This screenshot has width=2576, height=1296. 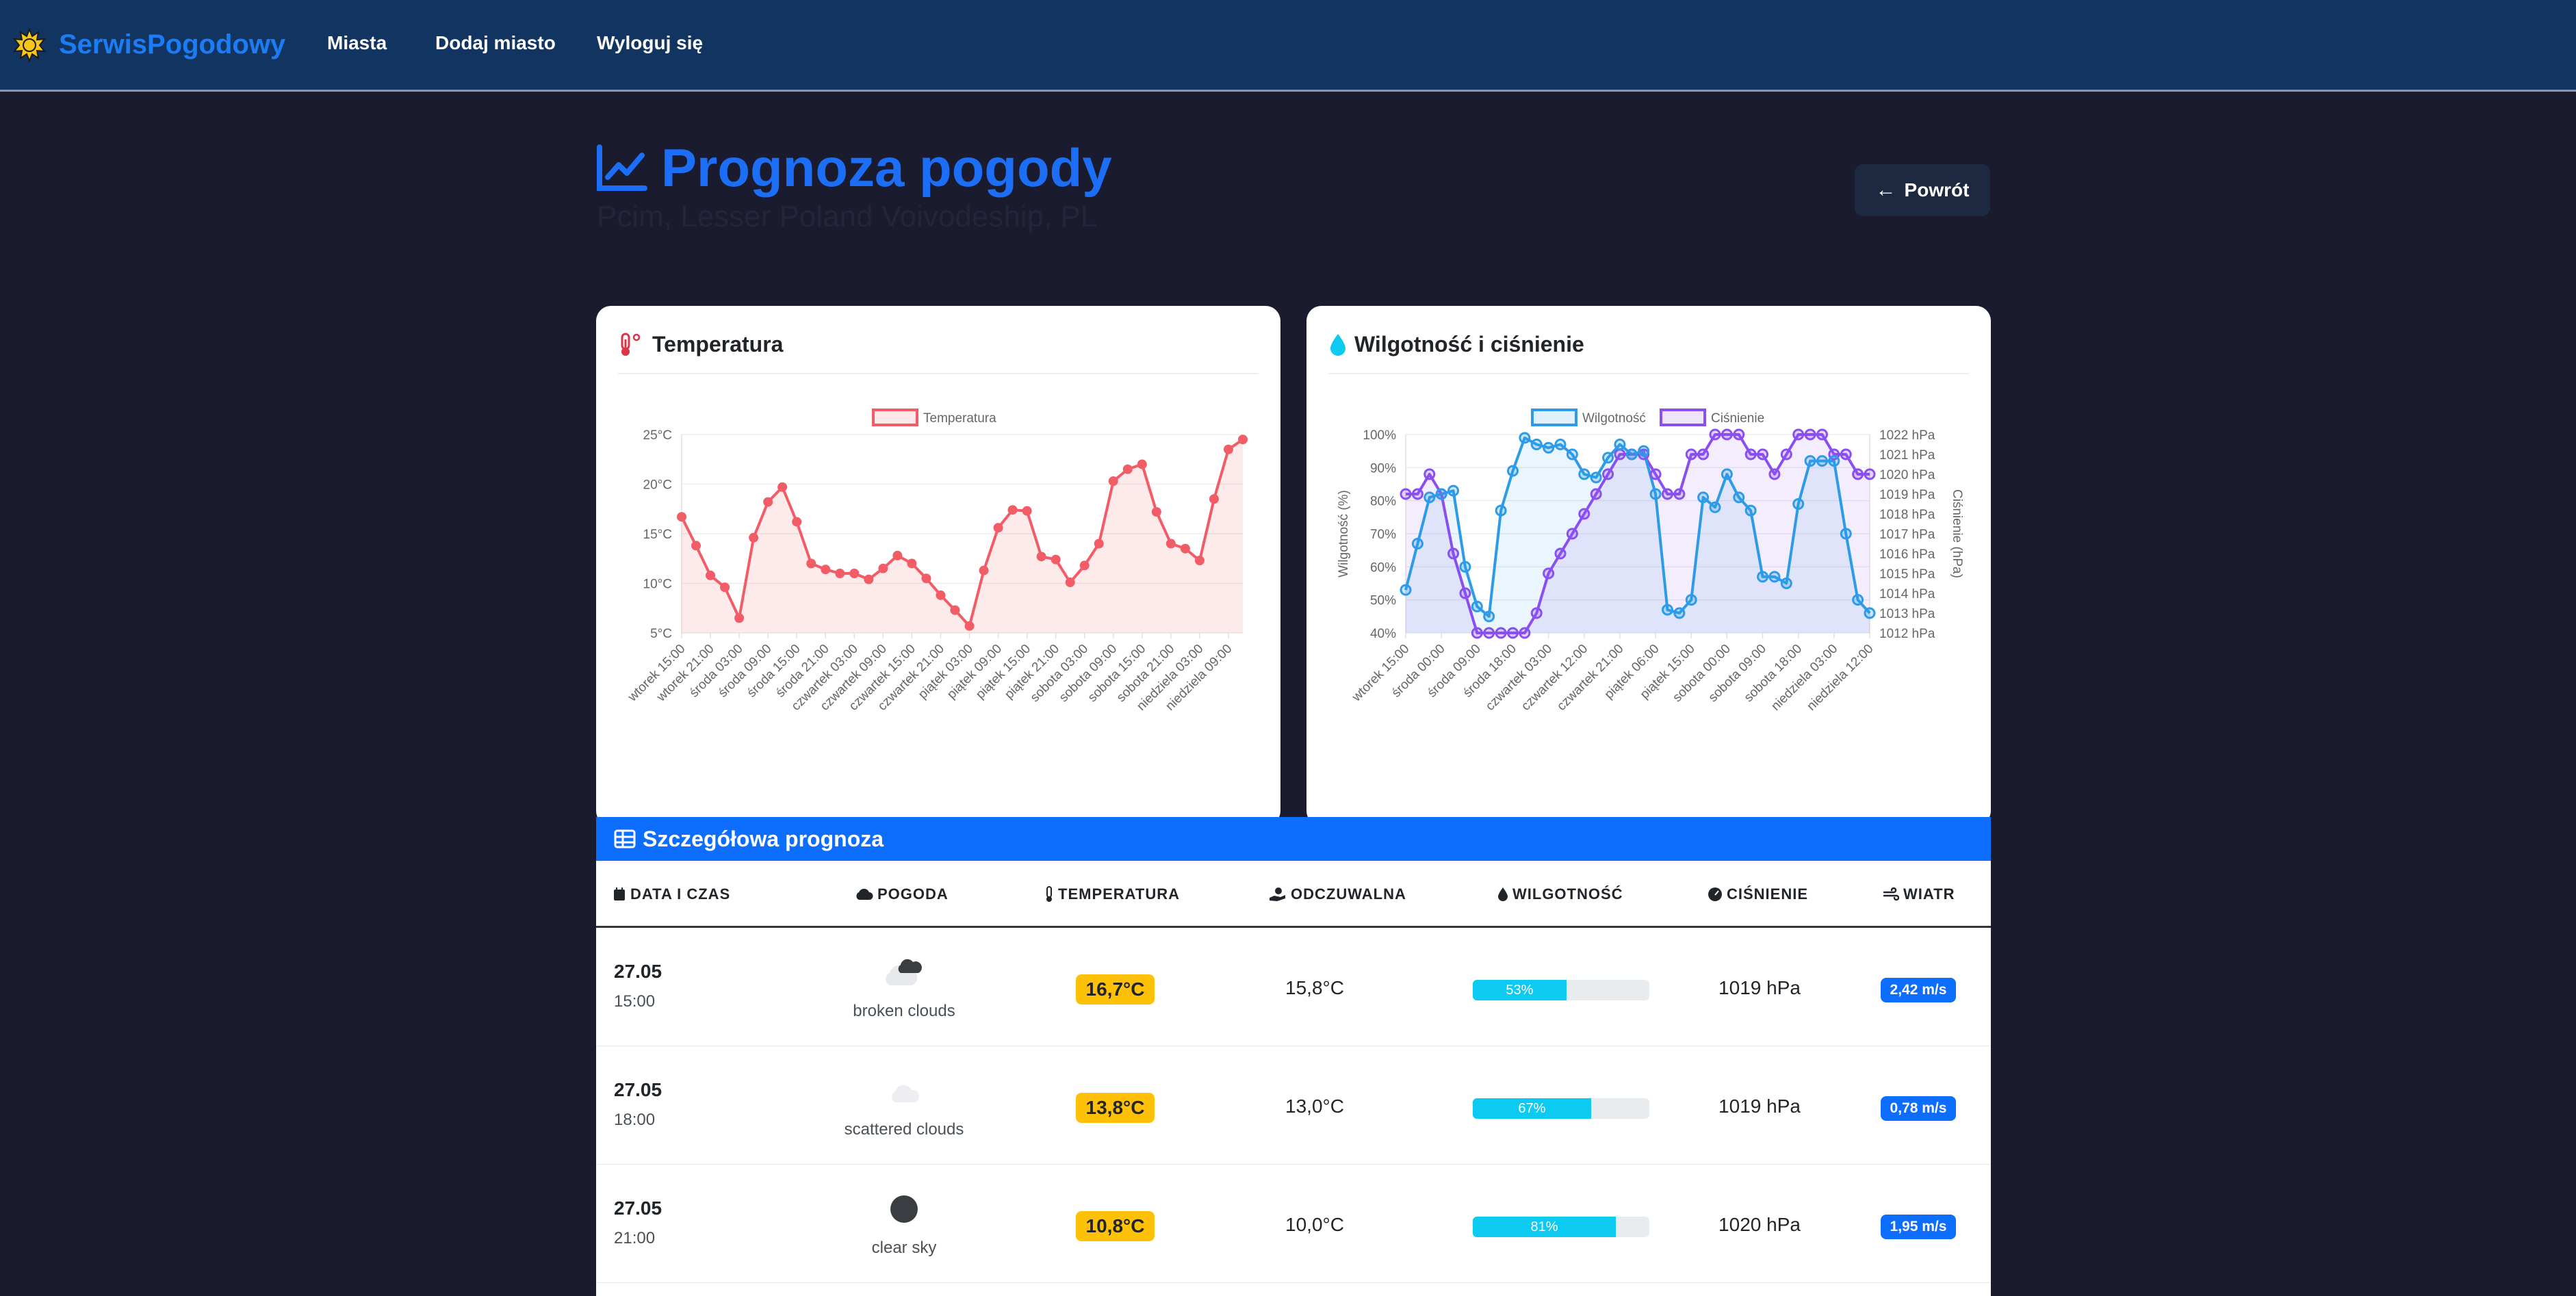 What do you see at coordinates (650, 43) in the screenshot?
I see `nav-link-wyloguj: Wyloguj się` at bounding box center [650, 43].